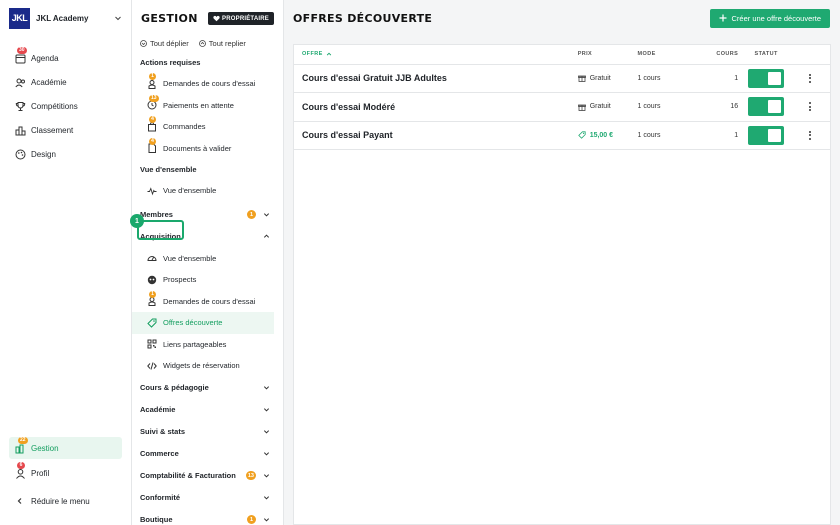  I want to click on action-label: Commandes, so click(184, 127).